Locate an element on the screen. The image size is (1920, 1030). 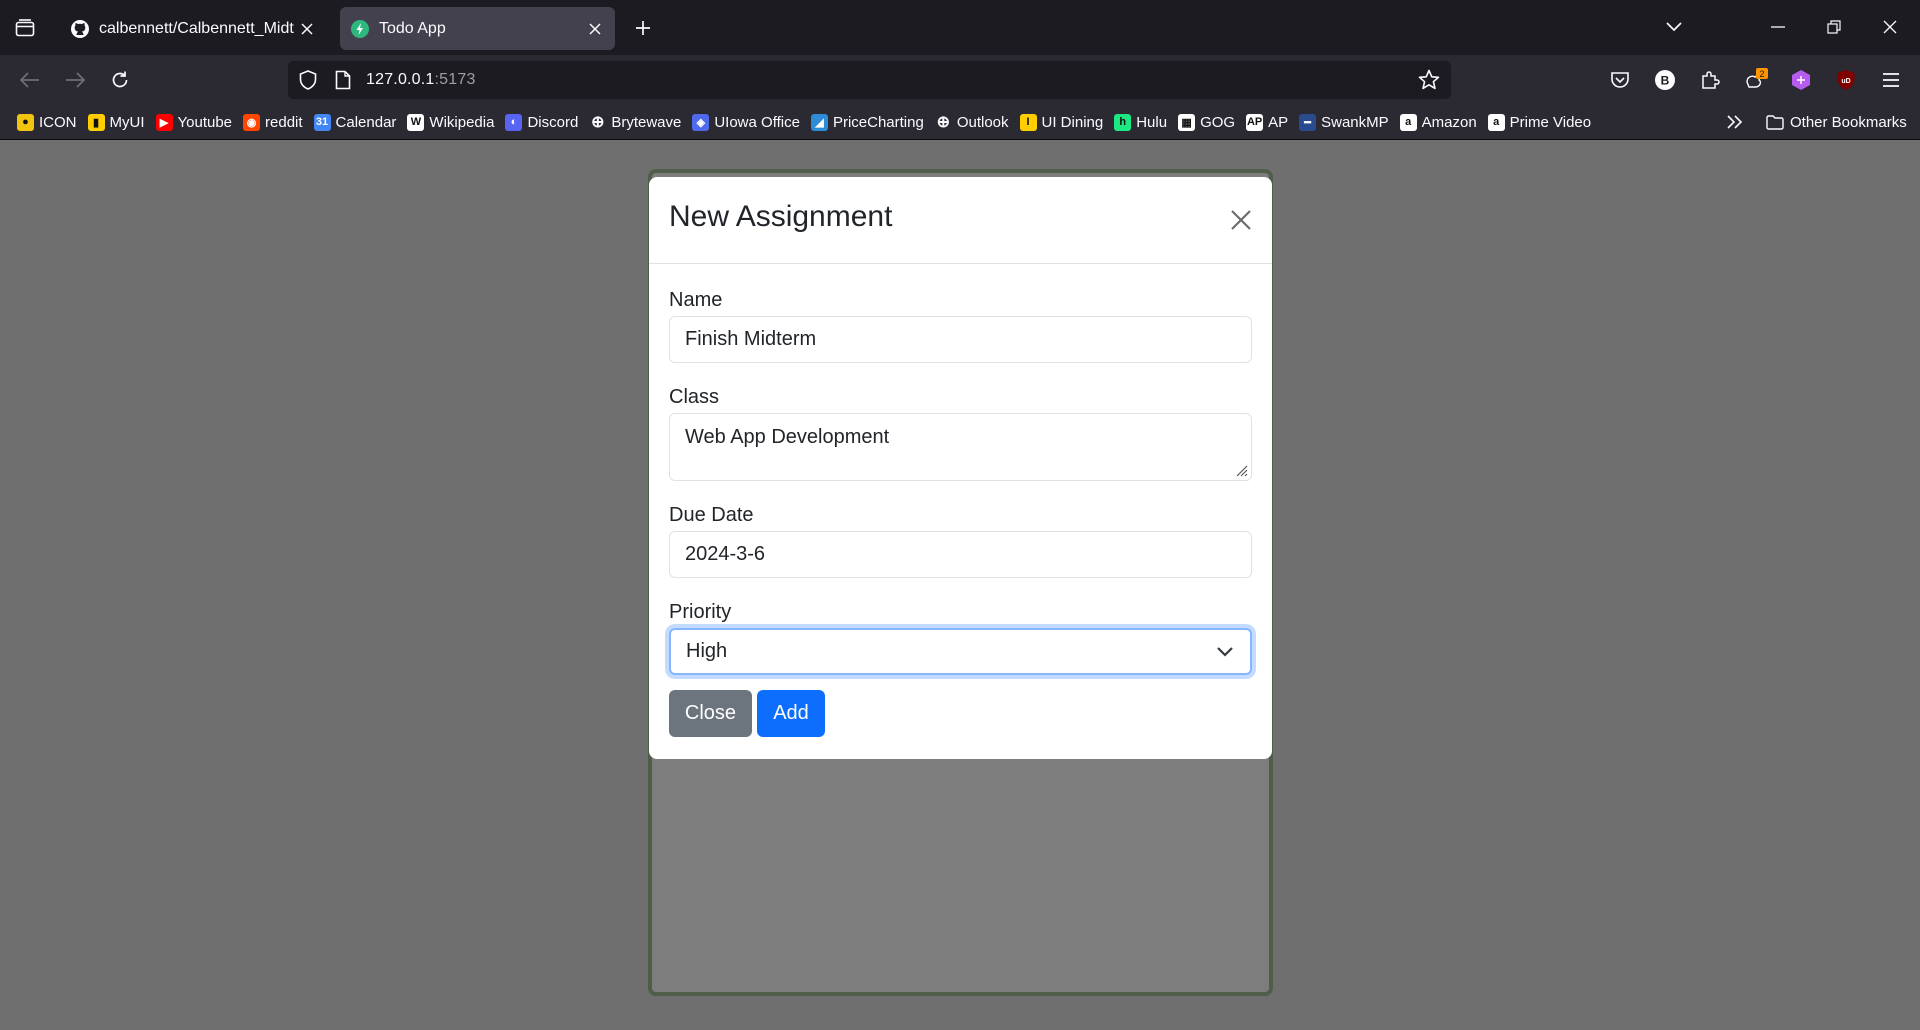
bookmark-item: ▶ Youtube is located at coordinates (196, 122).